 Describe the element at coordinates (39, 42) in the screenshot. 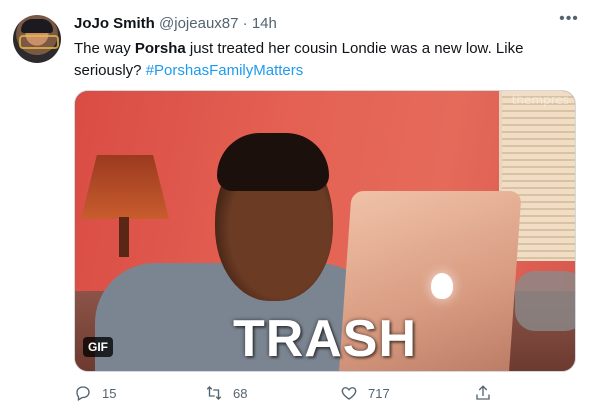

I see `avatar-glasses` at that location.